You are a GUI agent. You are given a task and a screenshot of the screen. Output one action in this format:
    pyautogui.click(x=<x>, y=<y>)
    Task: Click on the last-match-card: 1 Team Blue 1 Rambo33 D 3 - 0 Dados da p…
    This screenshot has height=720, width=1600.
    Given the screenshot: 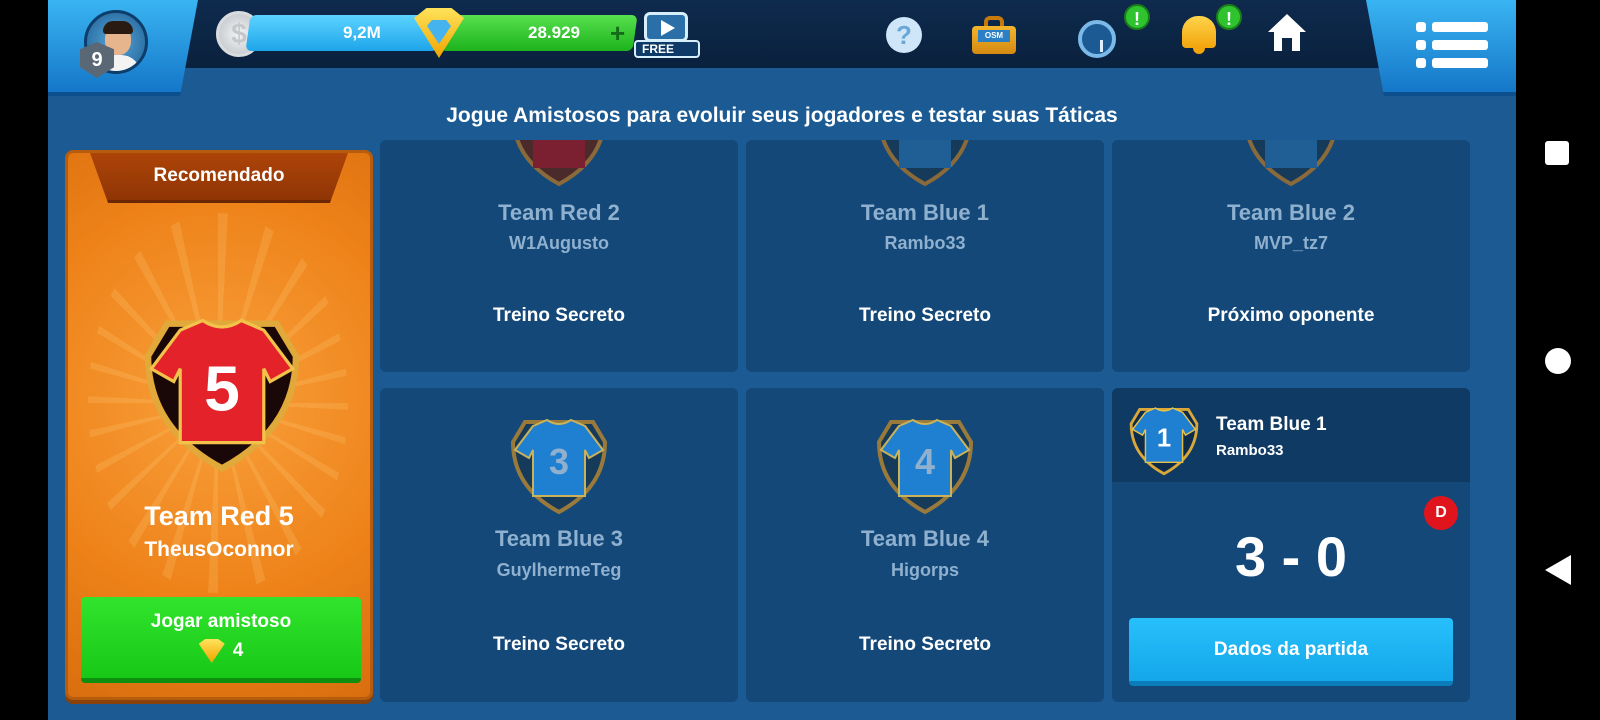 What is the action you would take?
    pyautogui.click(x=1291, y=545)
    